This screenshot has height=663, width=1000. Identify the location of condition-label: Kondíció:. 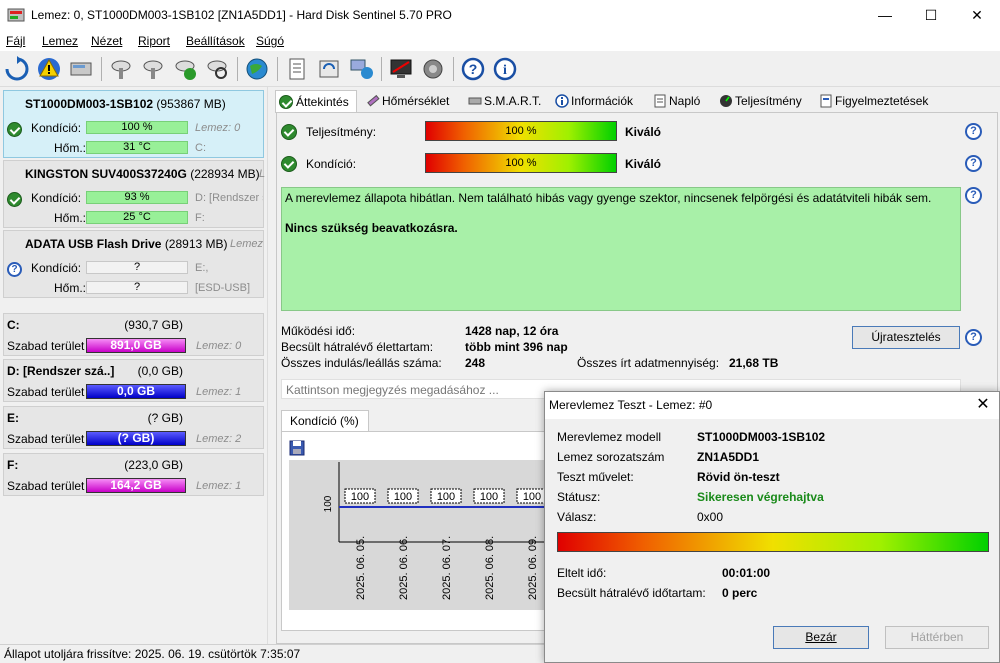
(56, 198).